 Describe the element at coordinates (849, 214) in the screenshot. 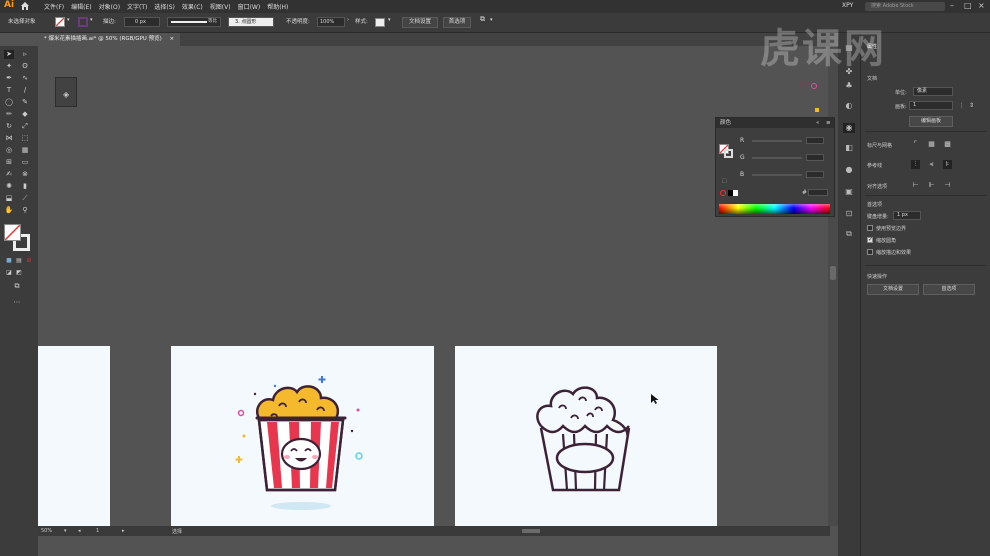

I see `transform-panel-icon: ⊡` at that location.